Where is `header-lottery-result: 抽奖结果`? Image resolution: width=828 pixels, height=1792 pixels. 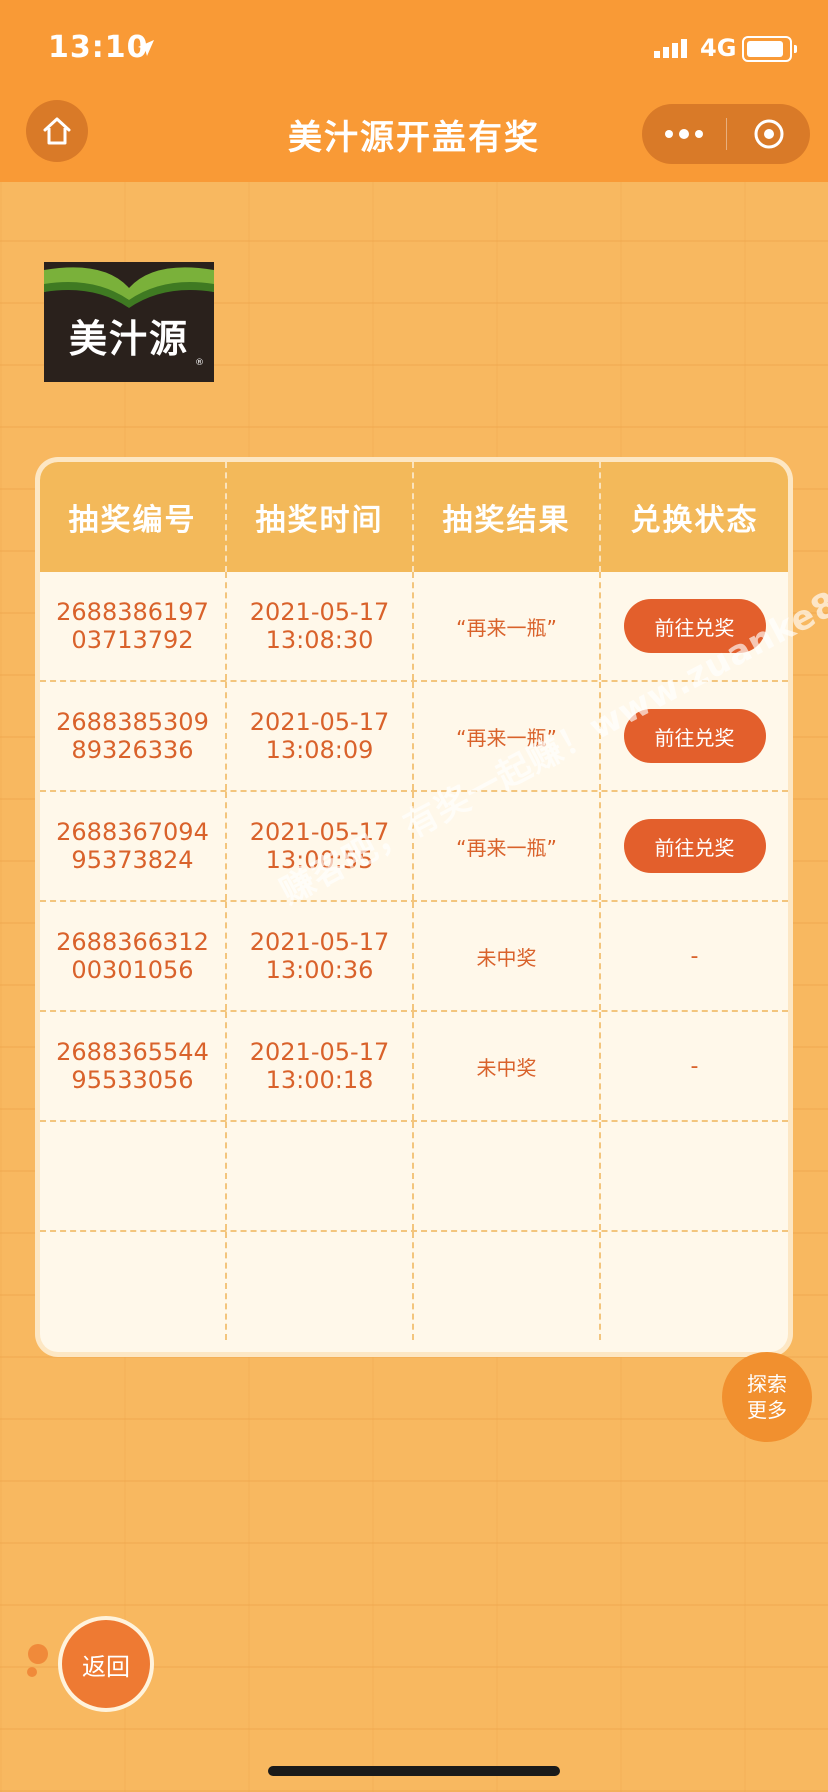
header-lottery-result: 抽奖结果 is located at coordinates (507, 517).